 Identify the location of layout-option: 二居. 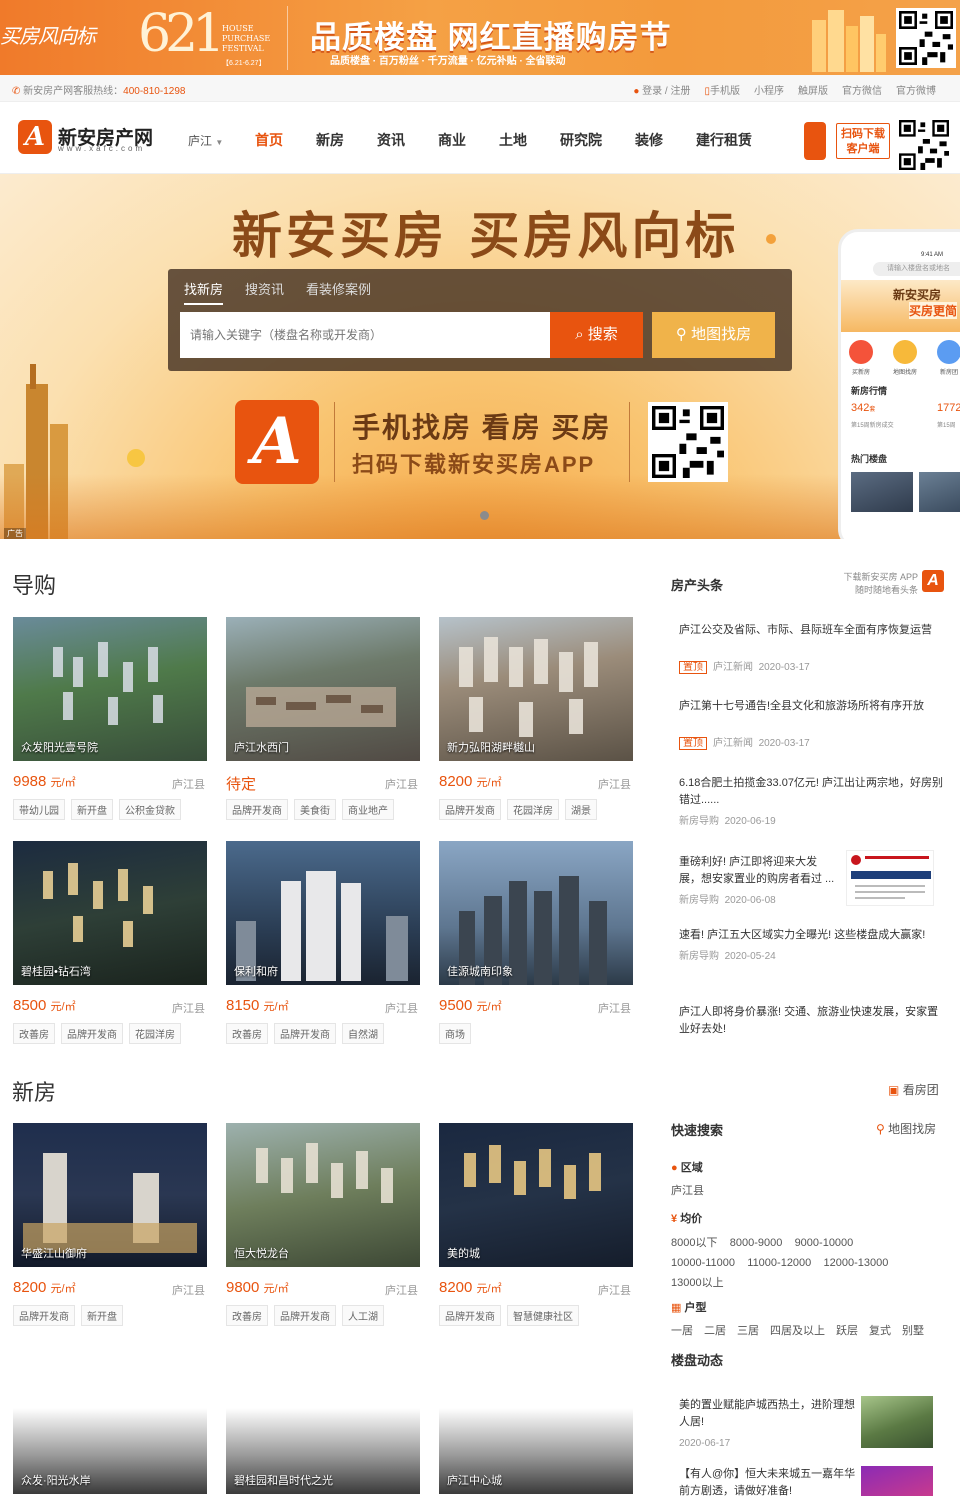
(715, 1330).